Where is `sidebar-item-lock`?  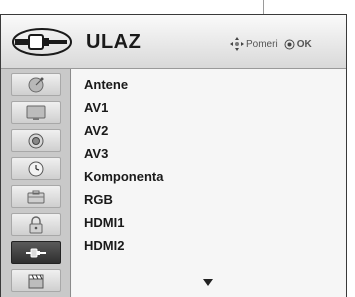
sidebar-item-lock is located at coordinates (36, 224).